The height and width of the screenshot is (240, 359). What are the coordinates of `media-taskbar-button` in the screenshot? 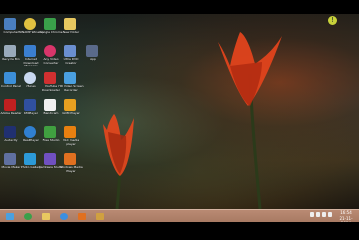 It's located at (82, 216).